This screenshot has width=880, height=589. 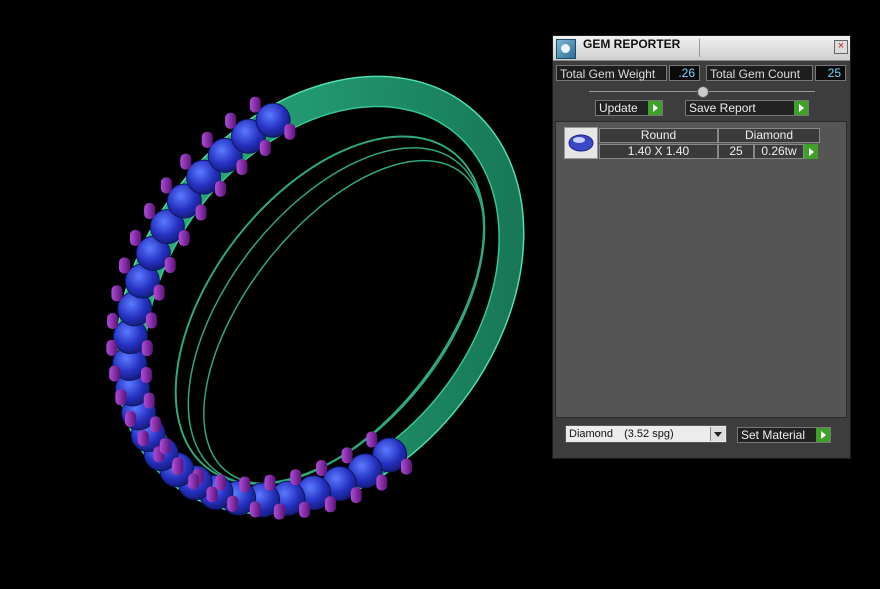 I want to click on round-gem-icon, so click(x=581, y=143).